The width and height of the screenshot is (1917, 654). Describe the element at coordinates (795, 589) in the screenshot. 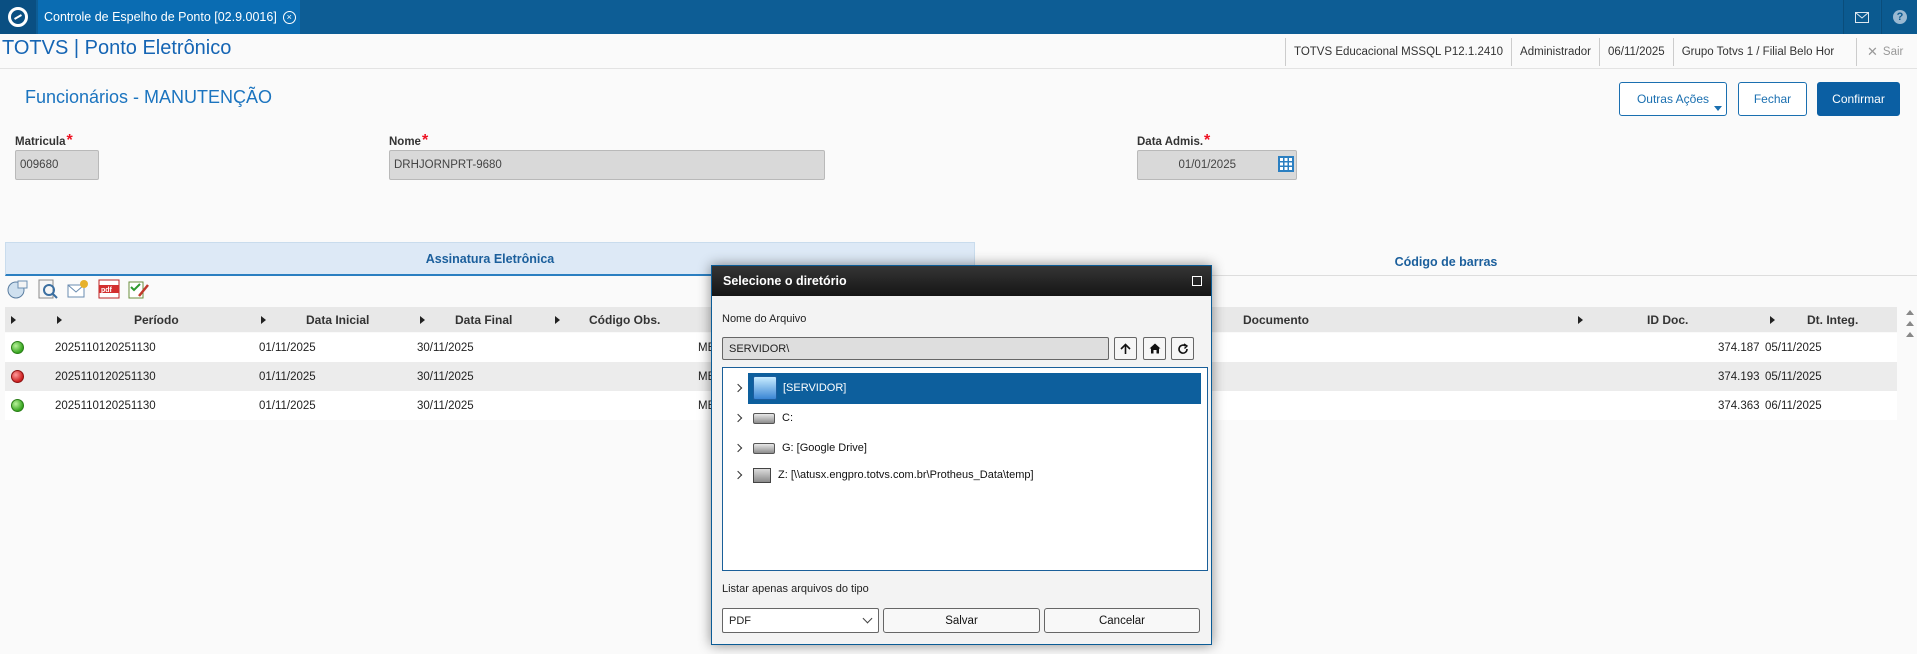

I see `filter-label: Listar apenas arquivos do tipo` at that location.